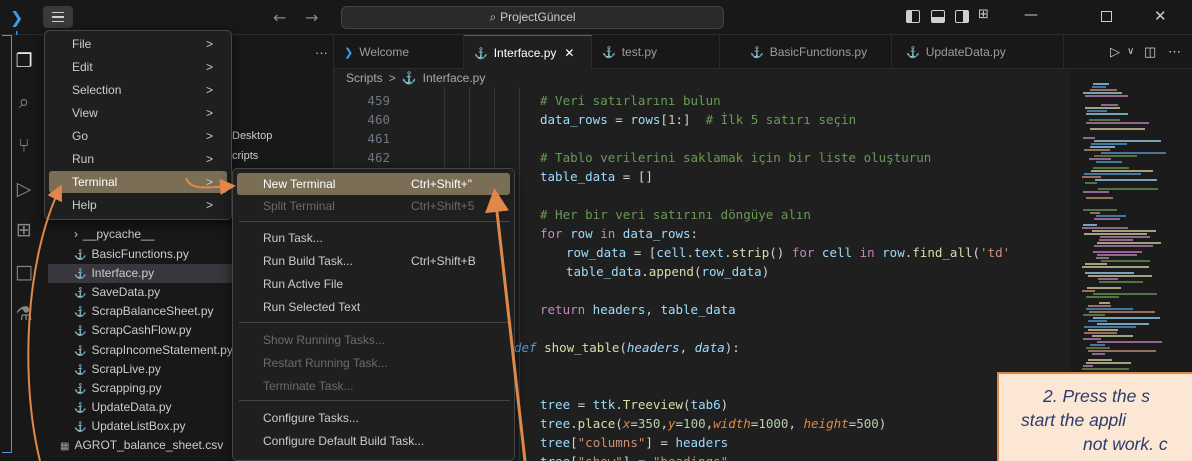  I want to click on tab-updatedata-py: ⚓ UpdateData.py, so click(978, 52).